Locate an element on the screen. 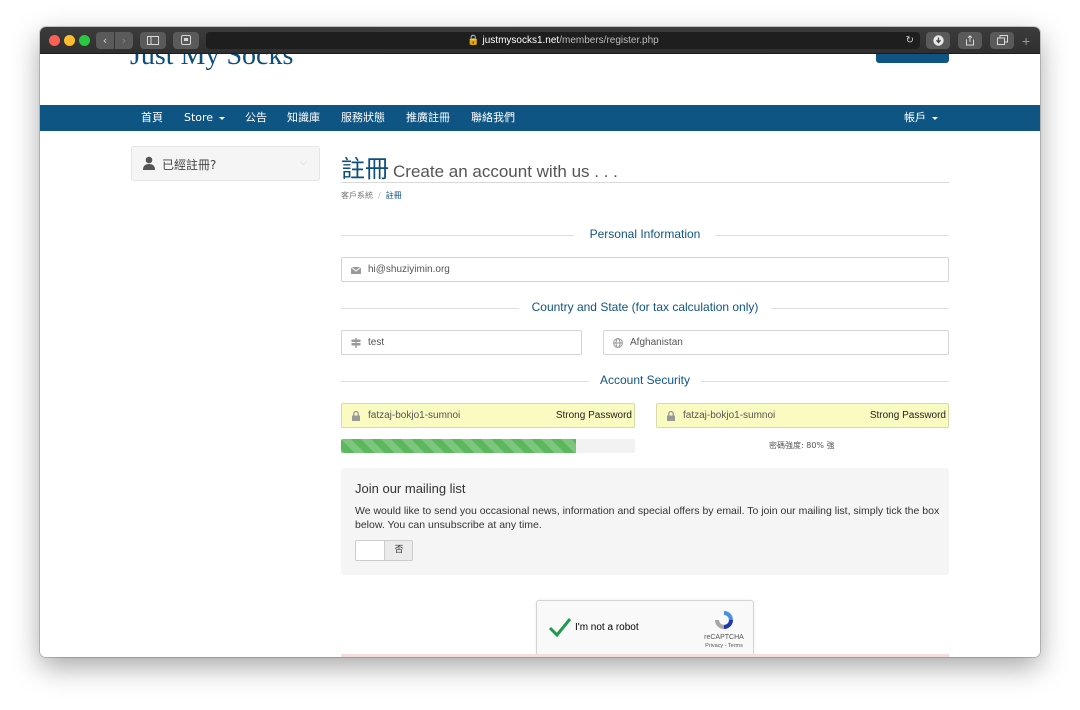  page-title: 註冊 Create an account with us . . . is located at coordinates (479, 166).